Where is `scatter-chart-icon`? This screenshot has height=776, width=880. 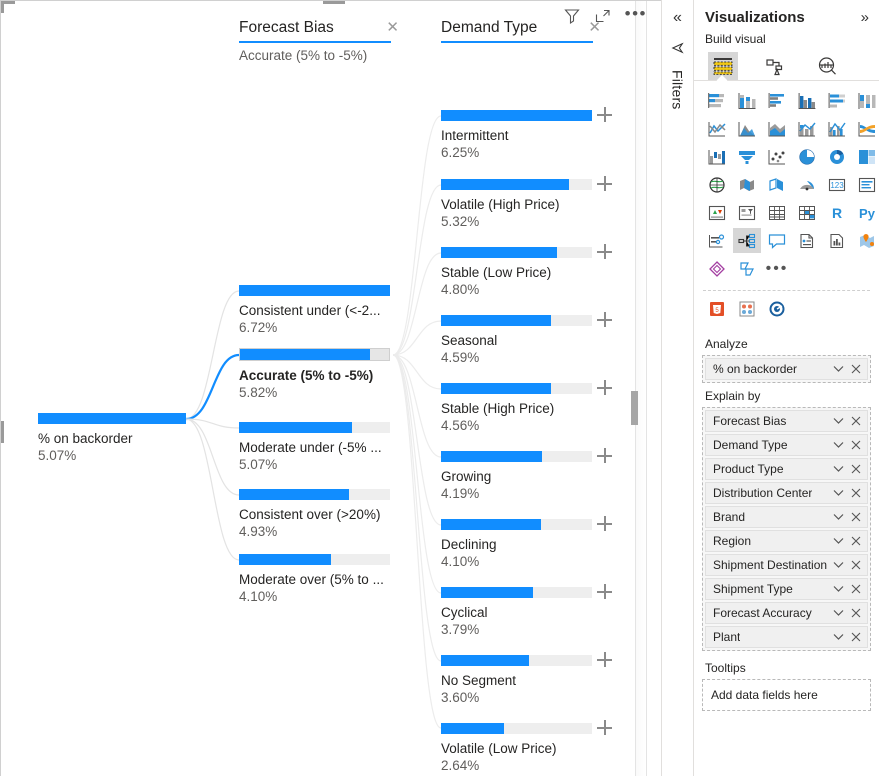 scatter-chart-icon is located at coordinates (777, 156).